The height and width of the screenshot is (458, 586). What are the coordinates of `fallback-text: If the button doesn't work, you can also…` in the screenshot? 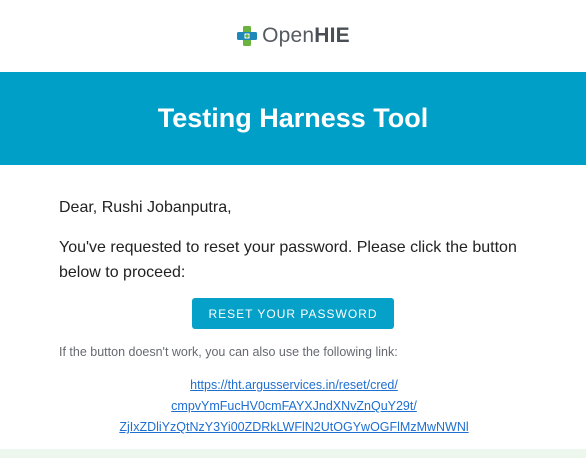 It's located at (228, 352).